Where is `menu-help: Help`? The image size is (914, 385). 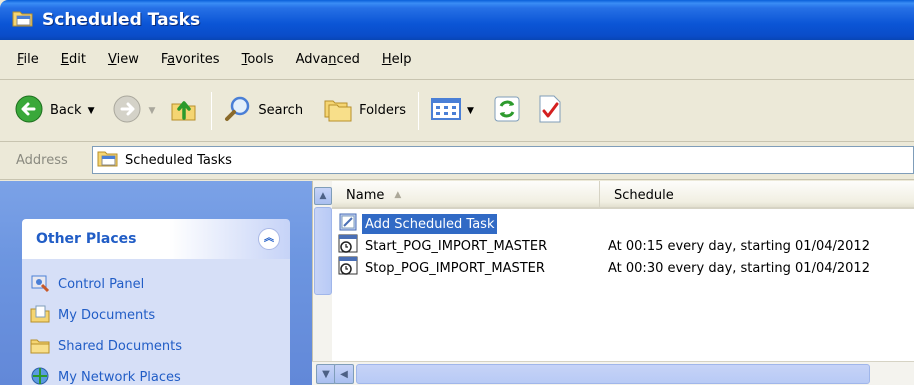
menu-help: Help is located at coordinates (397, 59).